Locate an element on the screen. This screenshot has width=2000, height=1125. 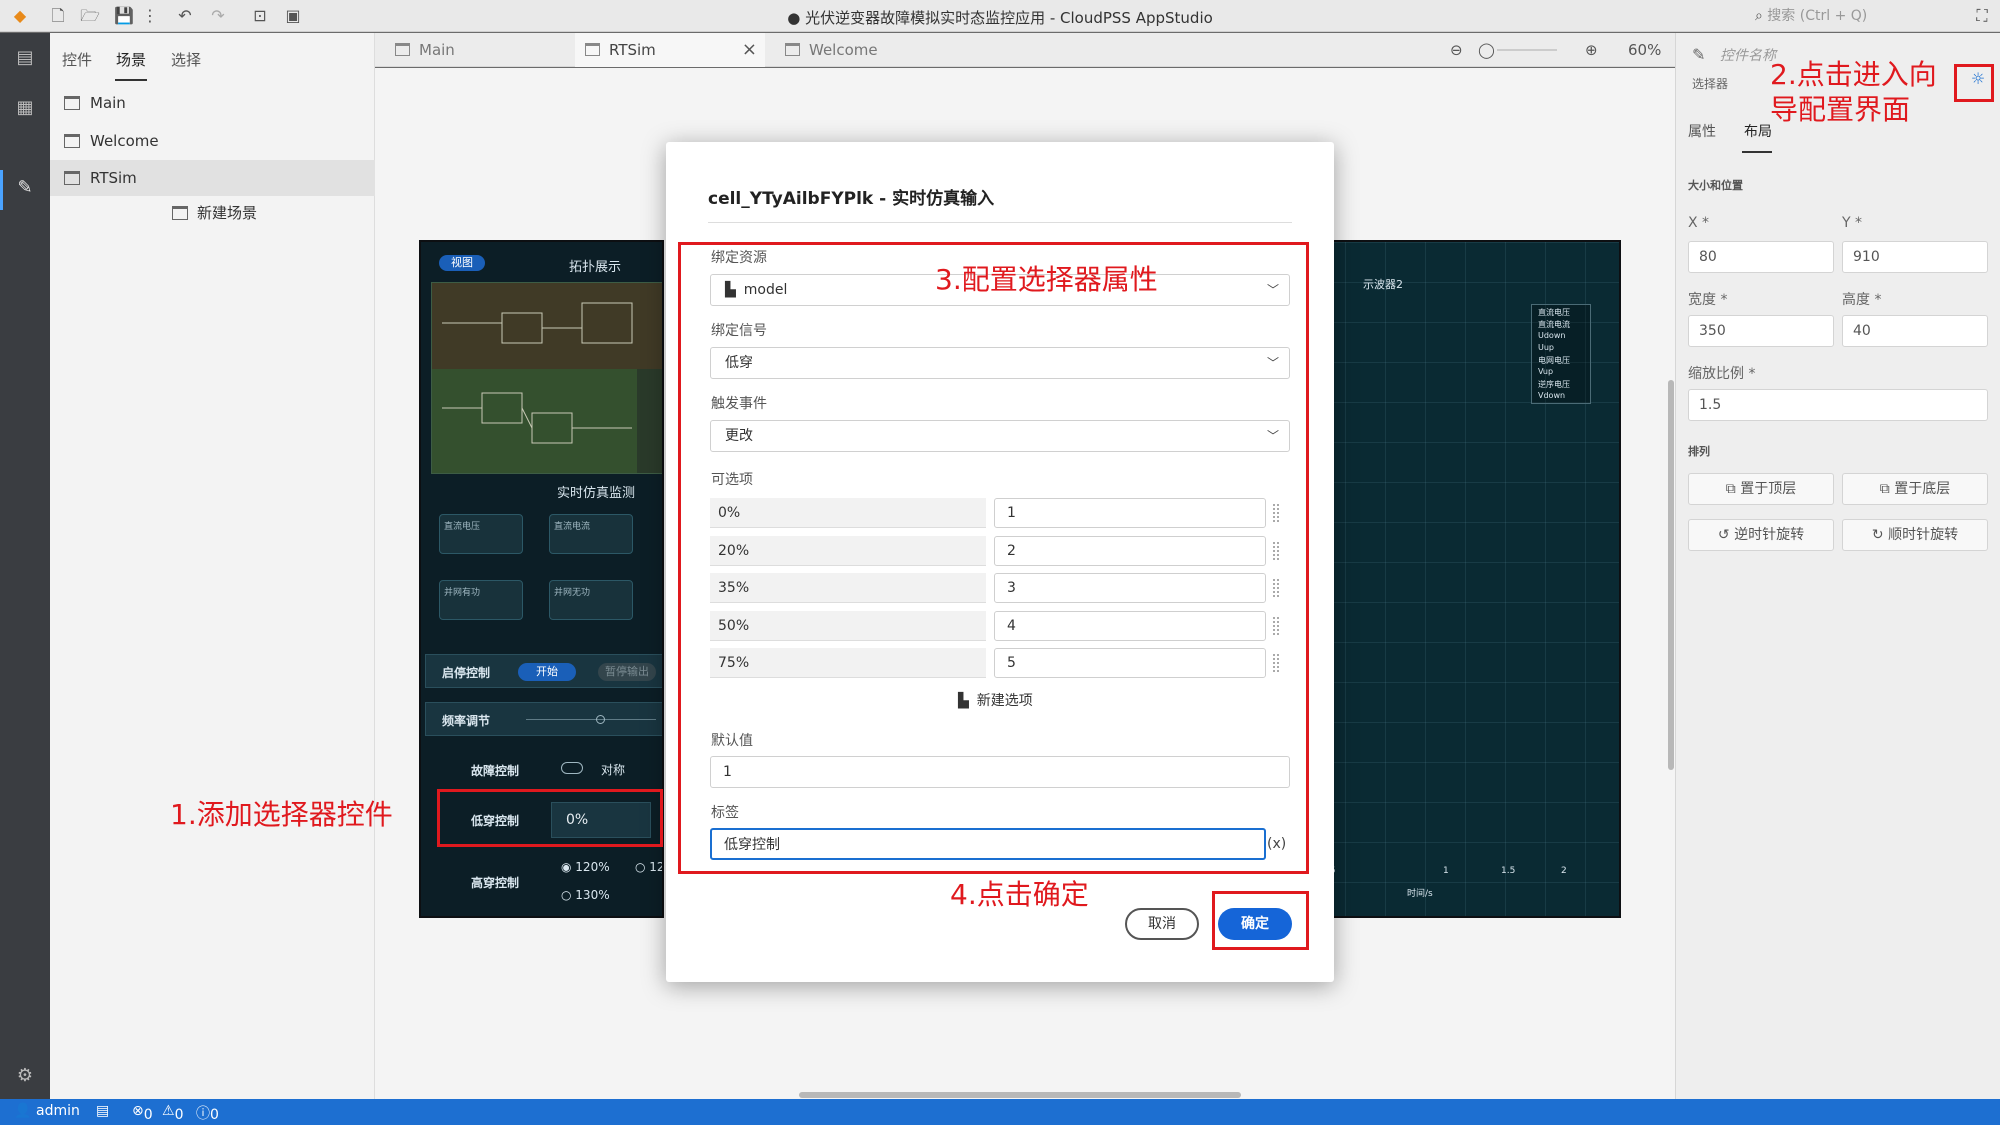
user-name: admin is located at coordinates (58, 1111).